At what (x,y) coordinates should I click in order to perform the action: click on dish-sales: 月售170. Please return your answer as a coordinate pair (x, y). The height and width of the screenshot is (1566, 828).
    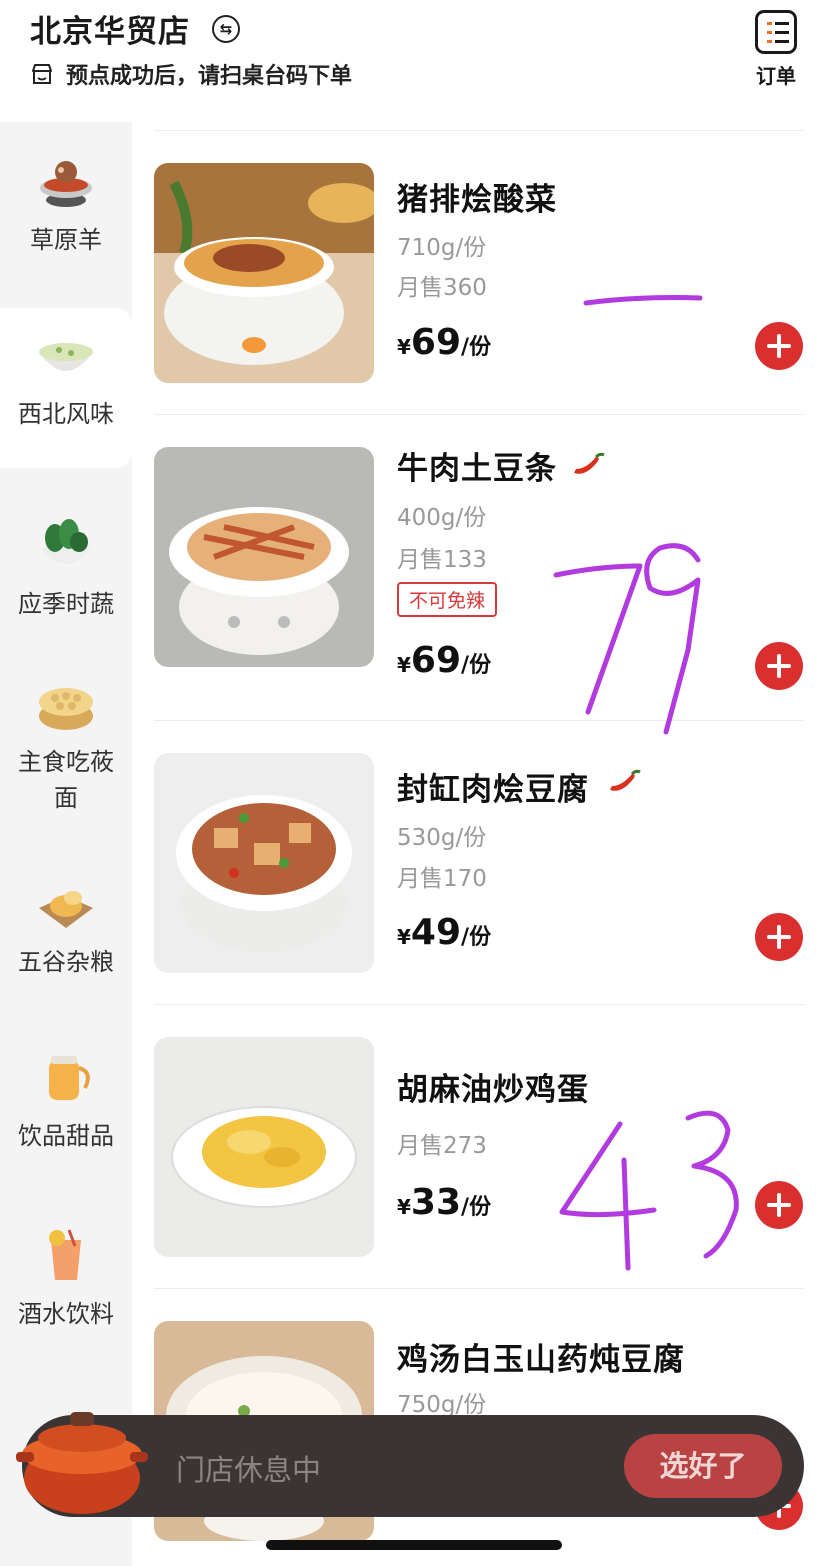
    Looking at the image, I should click on (442, 879).